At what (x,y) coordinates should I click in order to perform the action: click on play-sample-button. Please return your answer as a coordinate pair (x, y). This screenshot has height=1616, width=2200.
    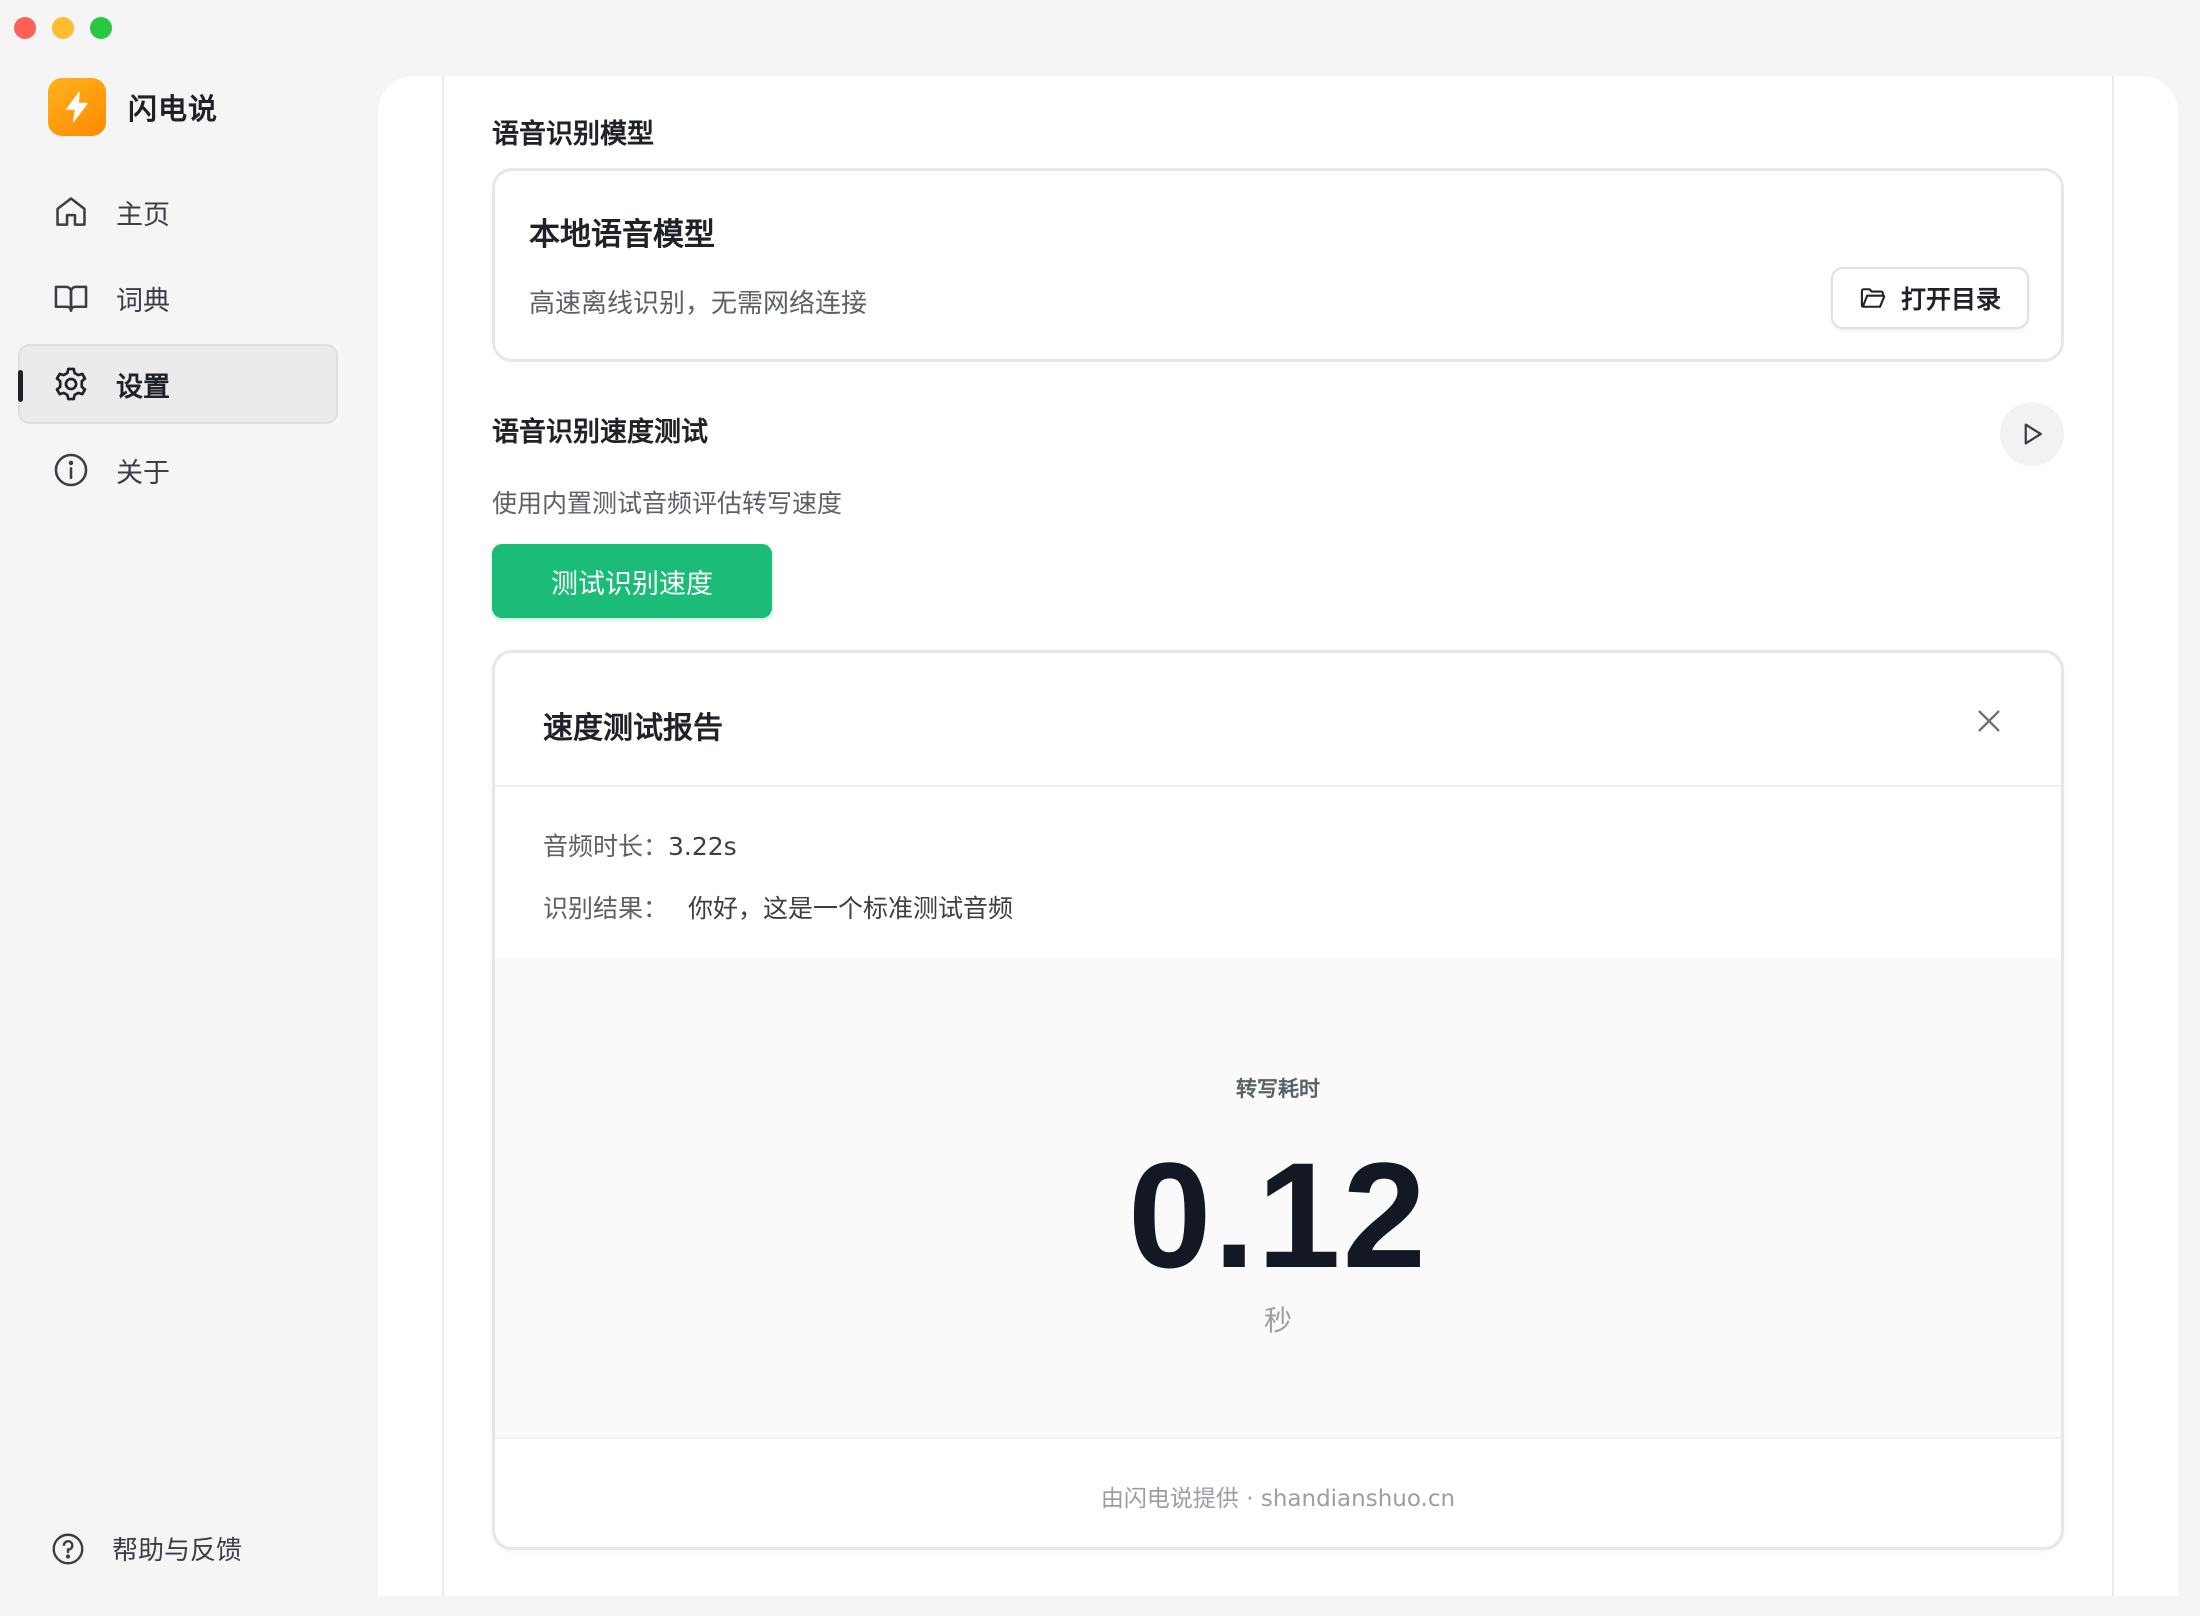
    Looking at the image, I should click on (2032, 434).